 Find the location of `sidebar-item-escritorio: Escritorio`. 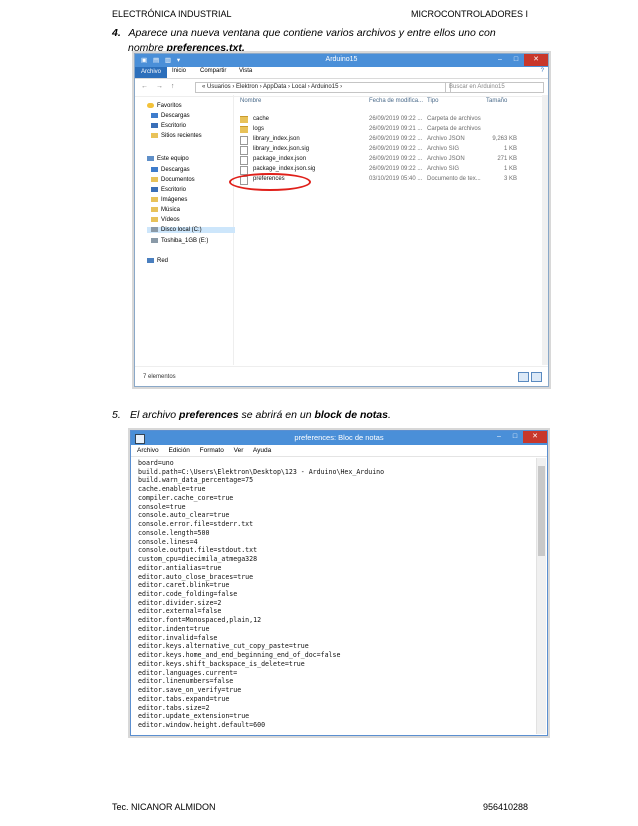

sidebar-item-escritorio: Escritorio is located at coordinates (168, 126).